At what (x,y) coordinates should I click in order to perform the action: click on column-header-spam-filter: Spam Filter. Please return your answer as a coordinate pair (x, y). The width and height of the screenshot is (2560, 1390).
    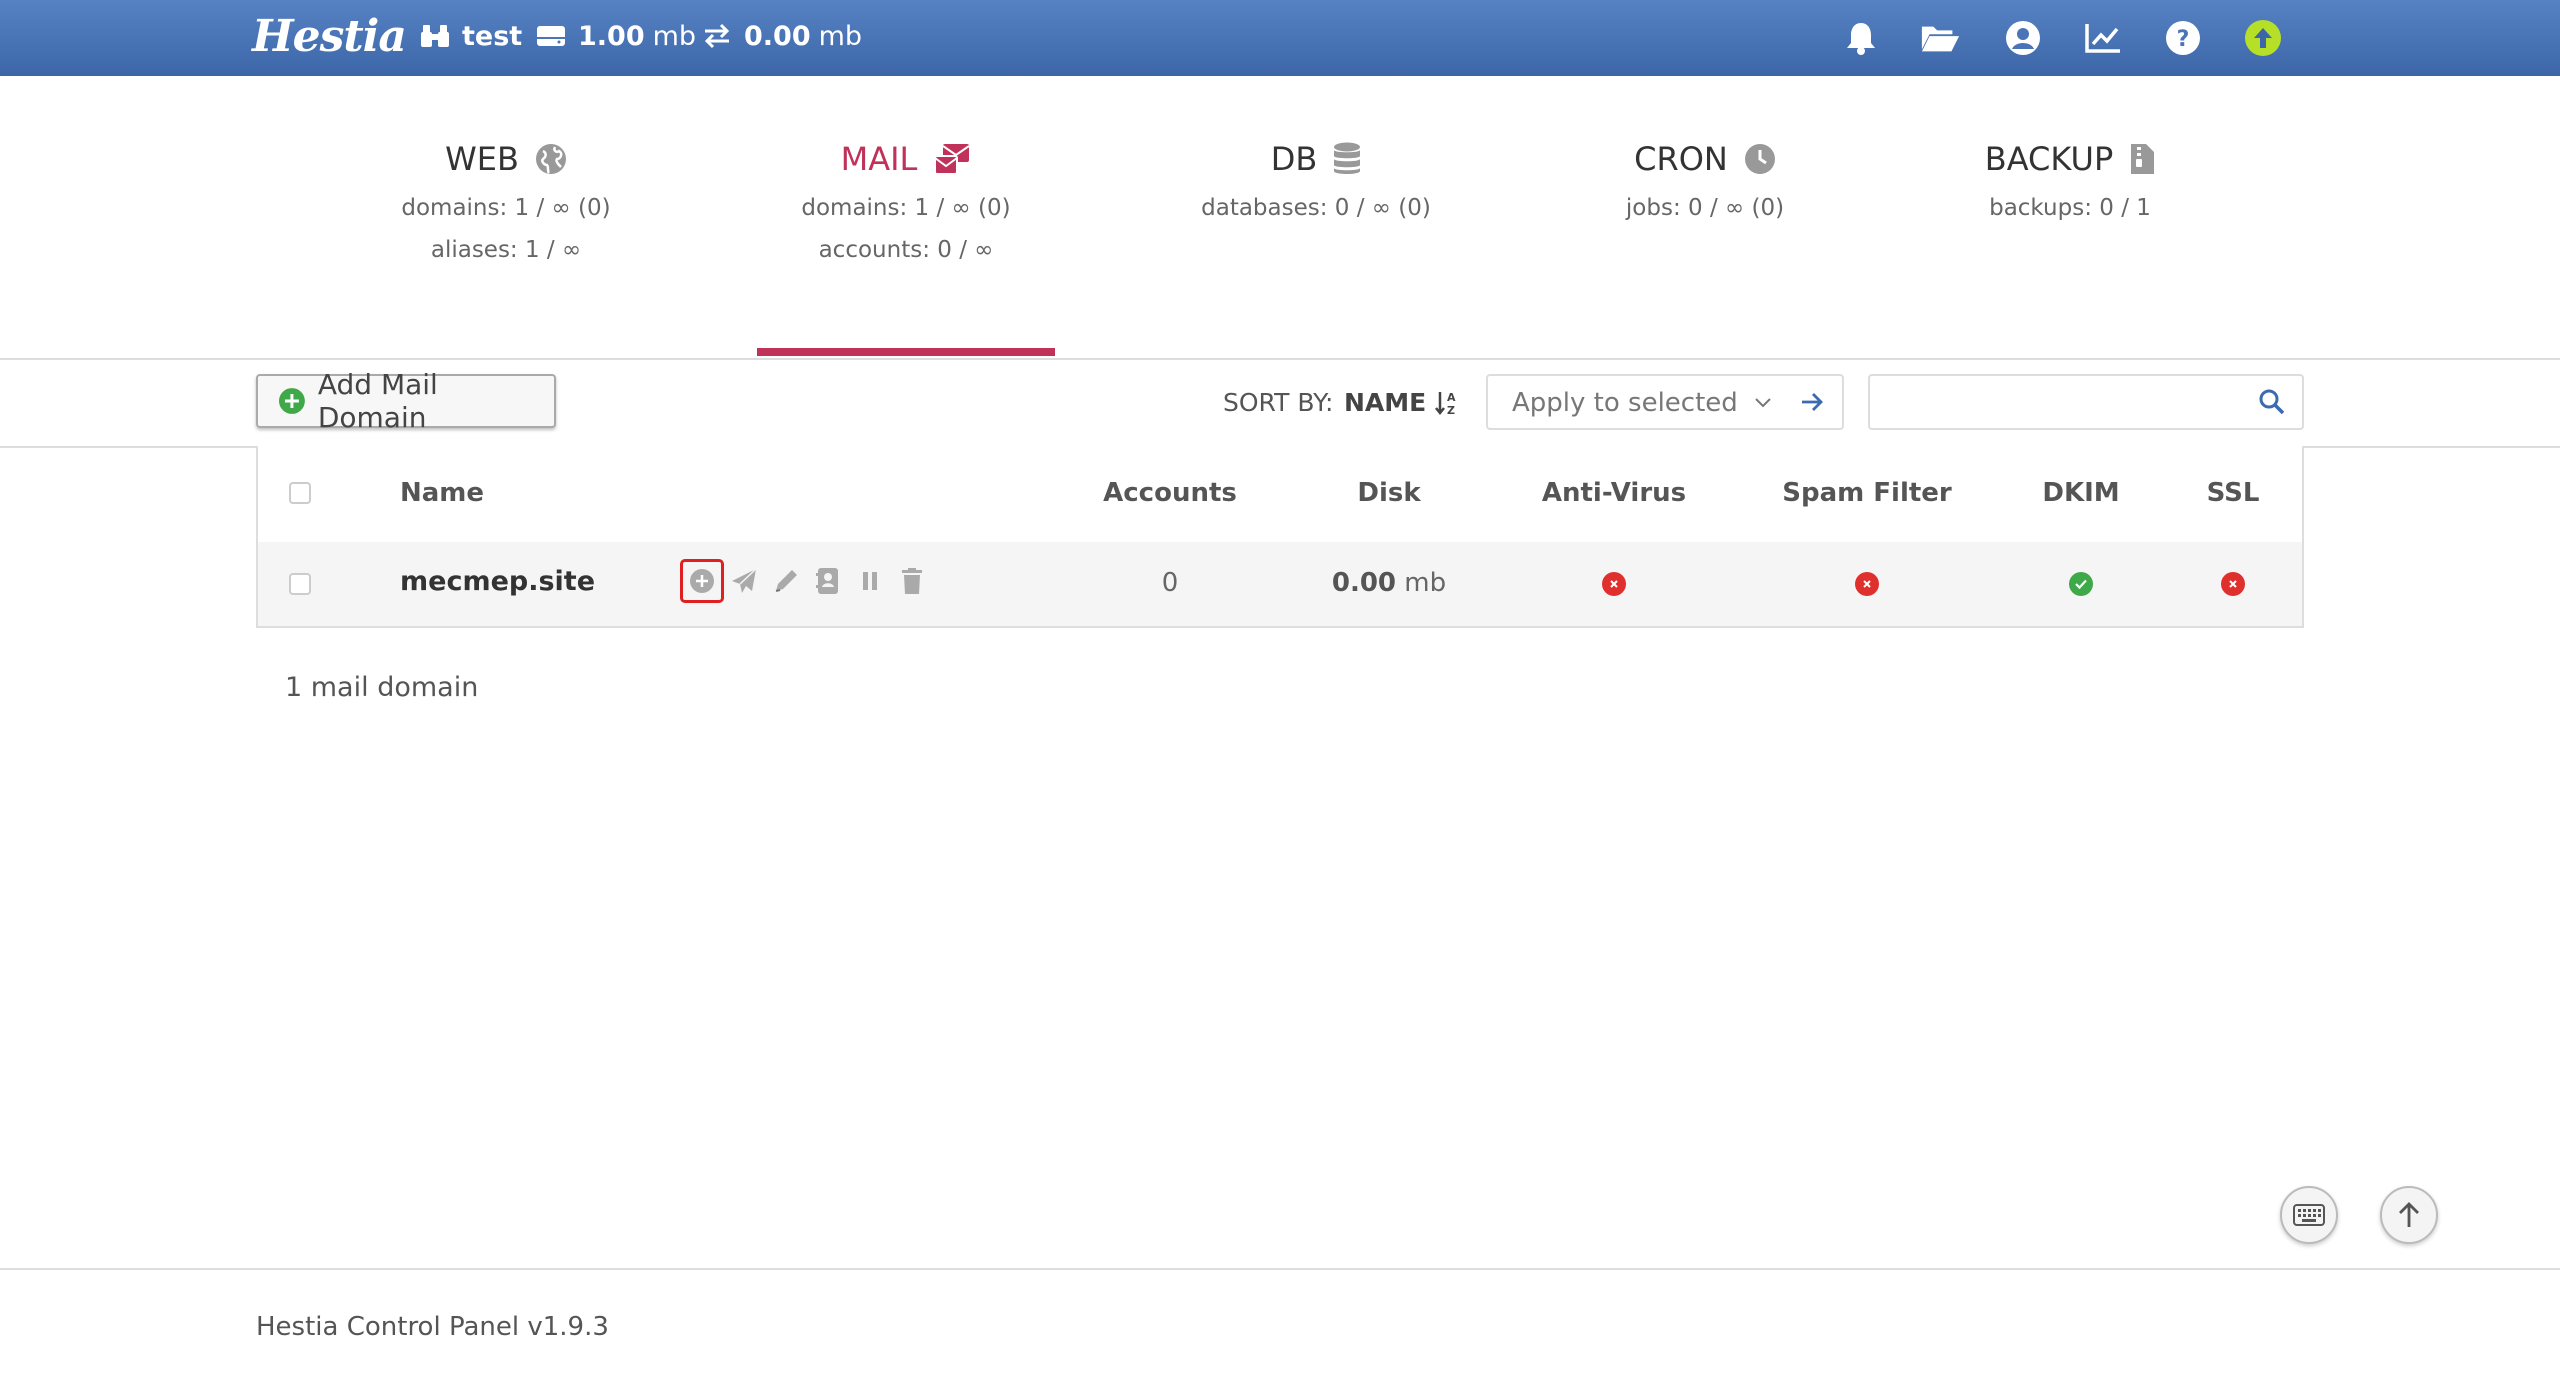
    Looking at the image, I should click on (1867, 493).